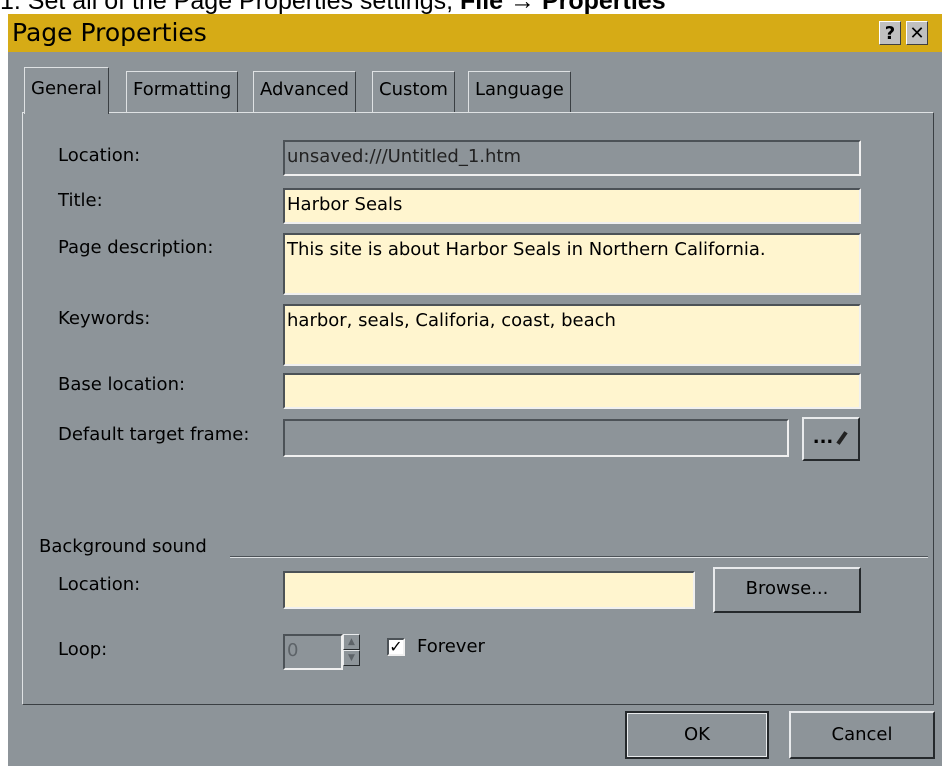 This screenshot has height=766, width=942. Describe the element at coordinates (182, 91) in the screenshot. I see `tab-formatting: Formatting` at that location.